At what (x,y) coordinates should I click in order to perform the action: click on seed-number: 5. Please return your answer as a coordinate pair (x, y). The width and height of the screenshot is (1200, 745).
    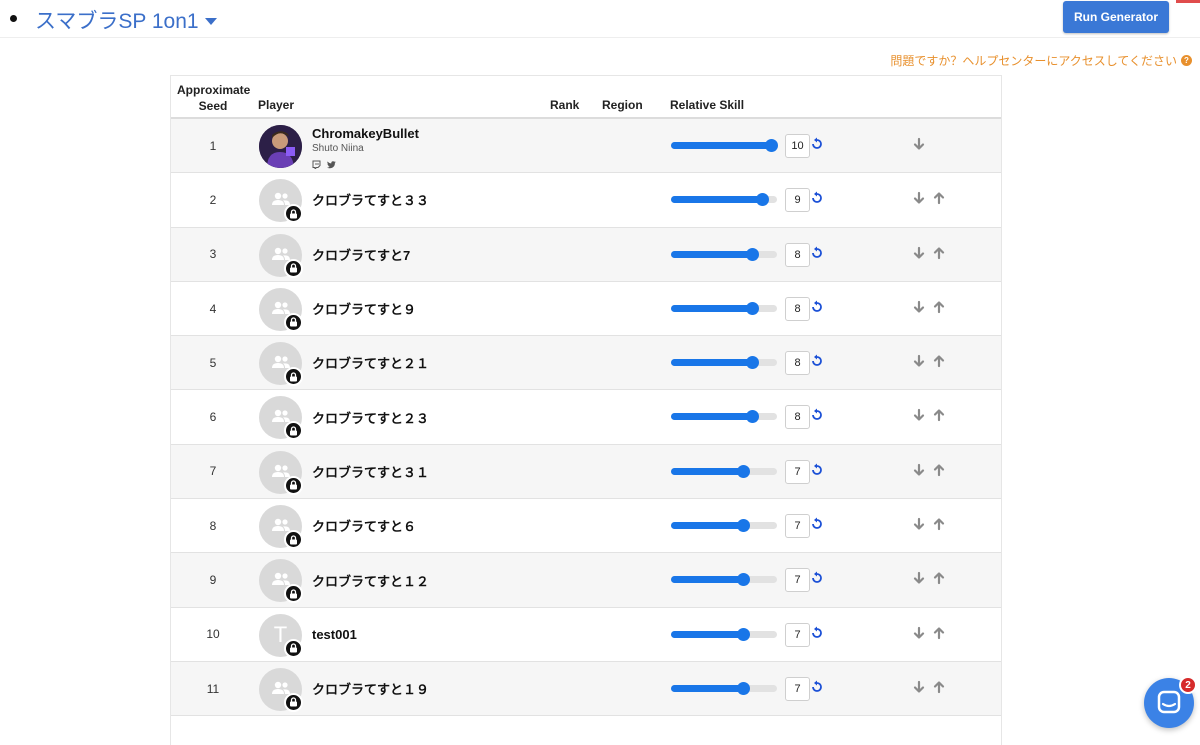
    Looking at the image, I should click on (213, 362).